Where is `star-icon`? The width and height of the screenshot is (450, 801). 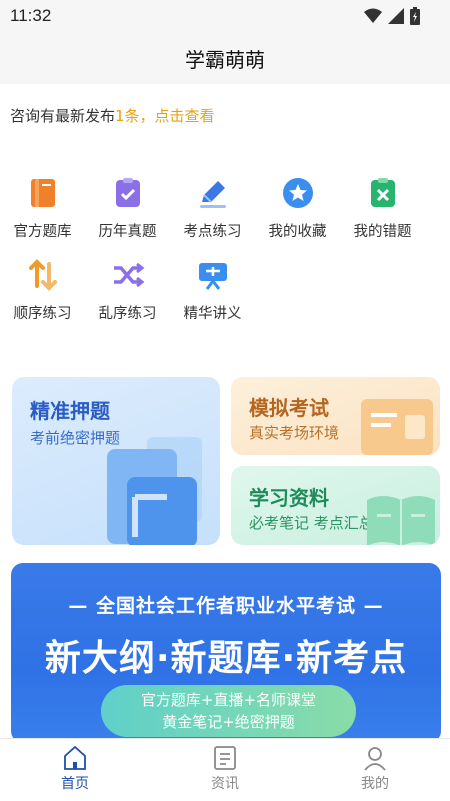 star-icon is located at coordinates (298, 193).